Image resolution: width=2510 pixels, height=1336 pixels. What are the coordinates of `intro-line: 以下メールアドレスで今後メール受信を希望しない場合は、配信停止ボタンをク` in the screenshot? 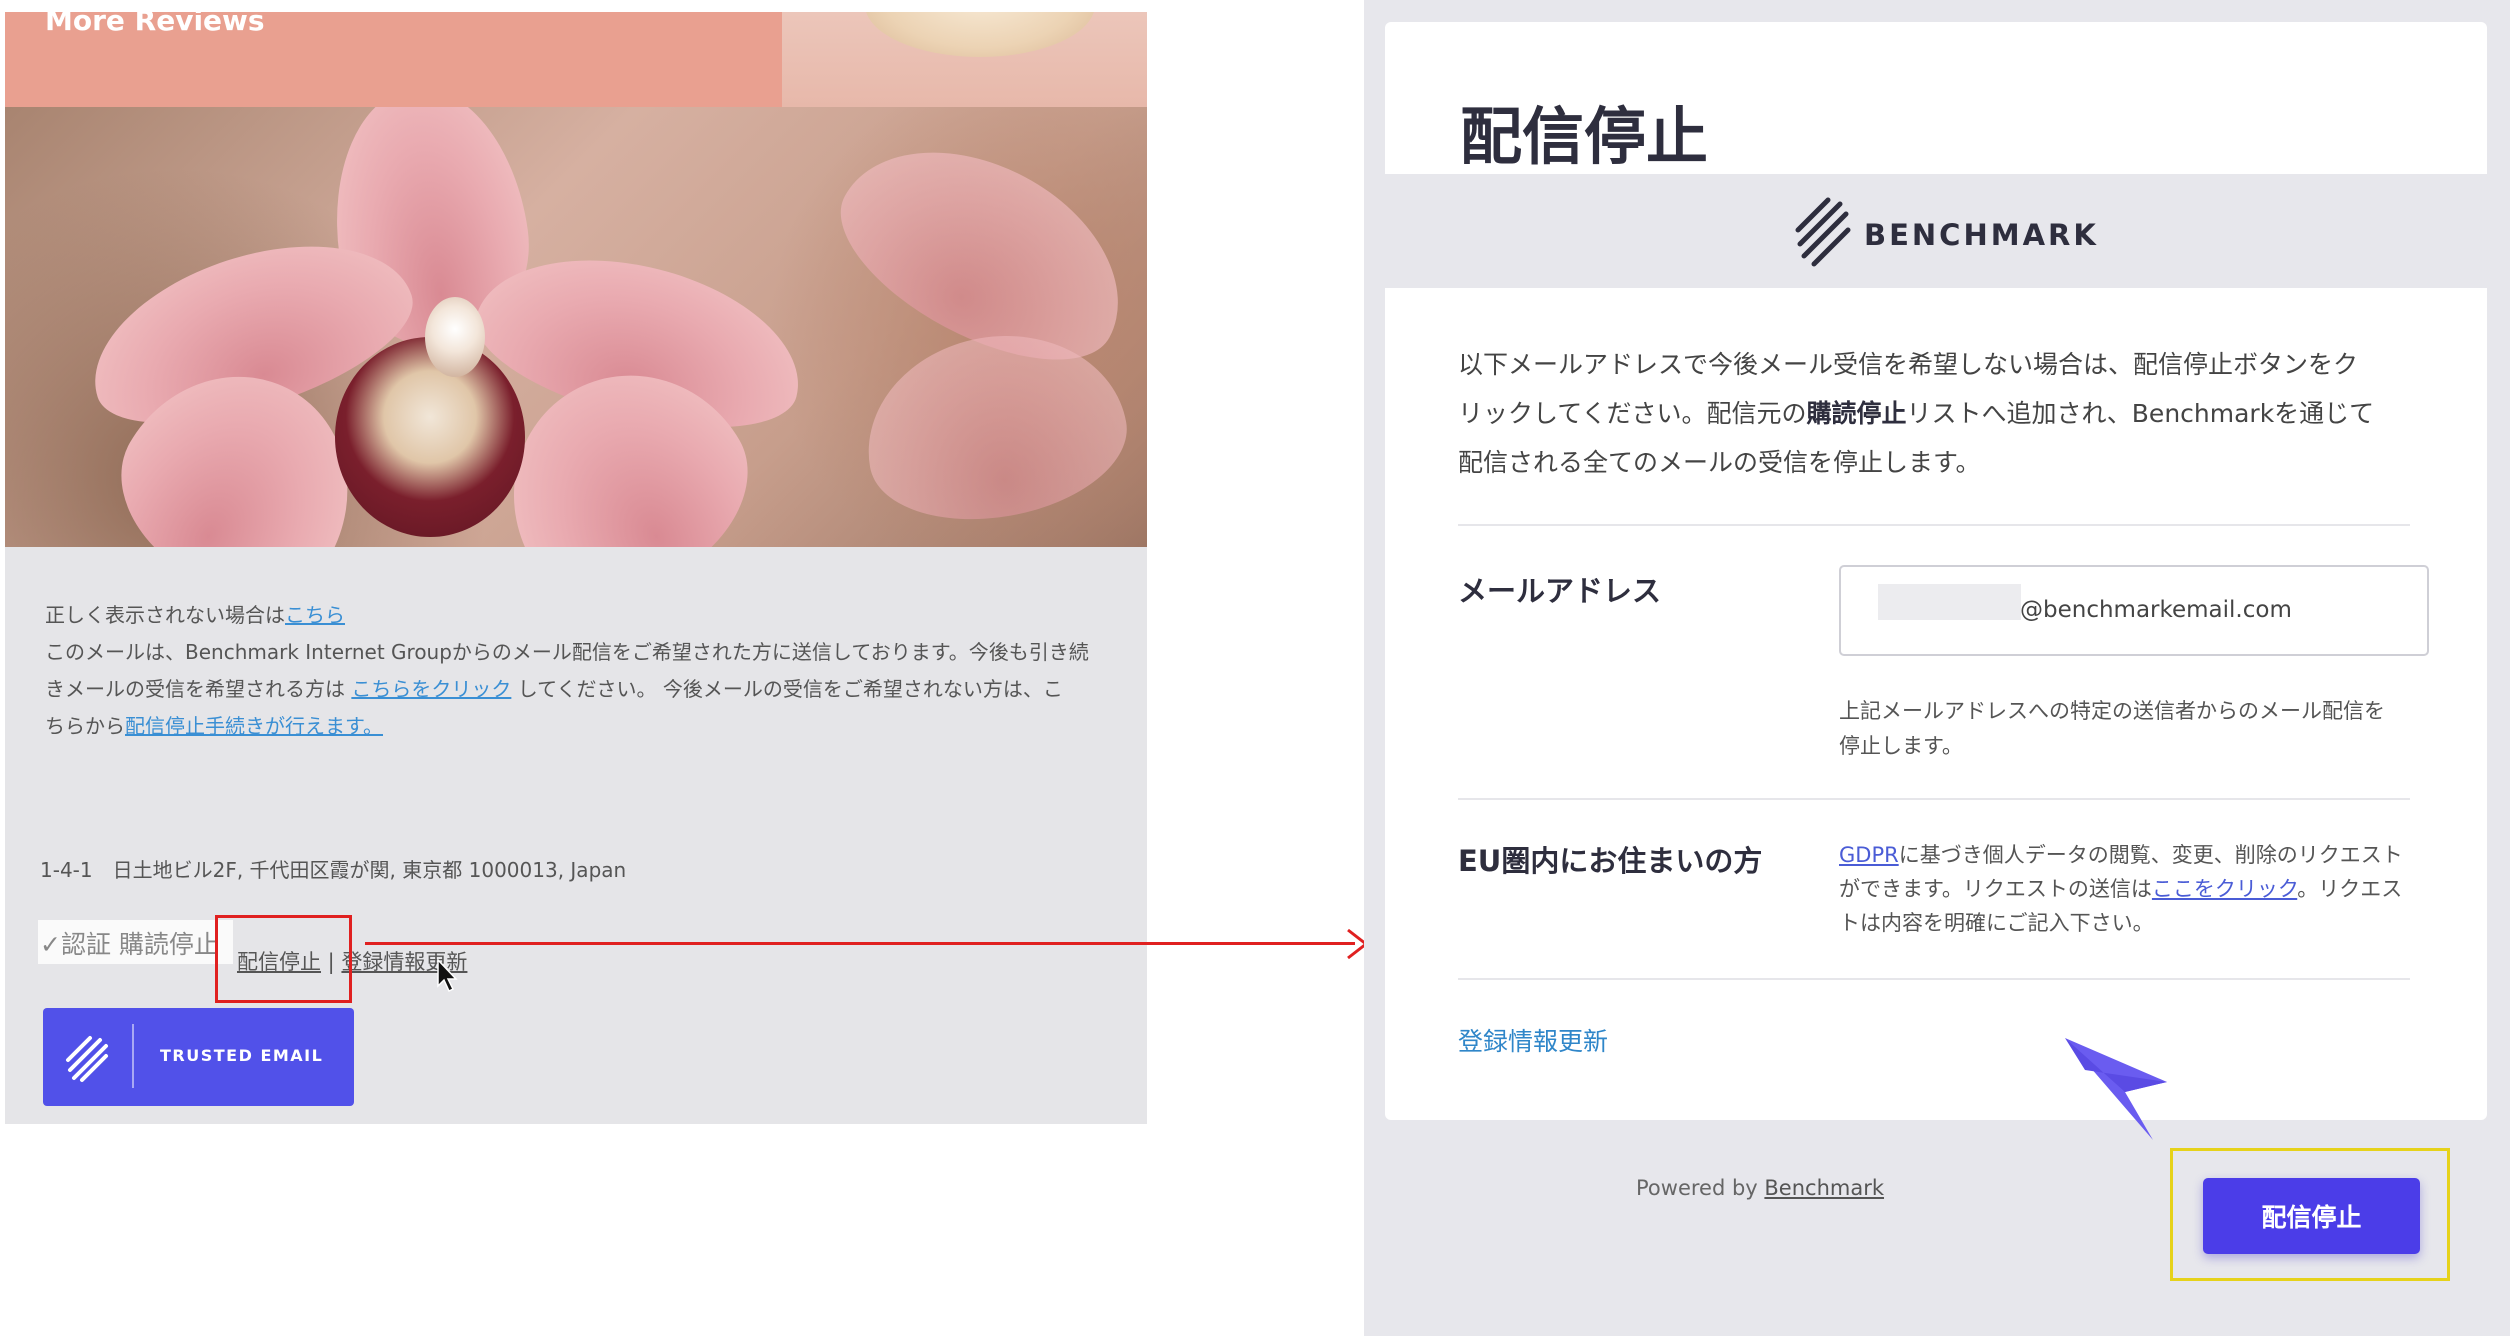 It's located at (1908, 364).